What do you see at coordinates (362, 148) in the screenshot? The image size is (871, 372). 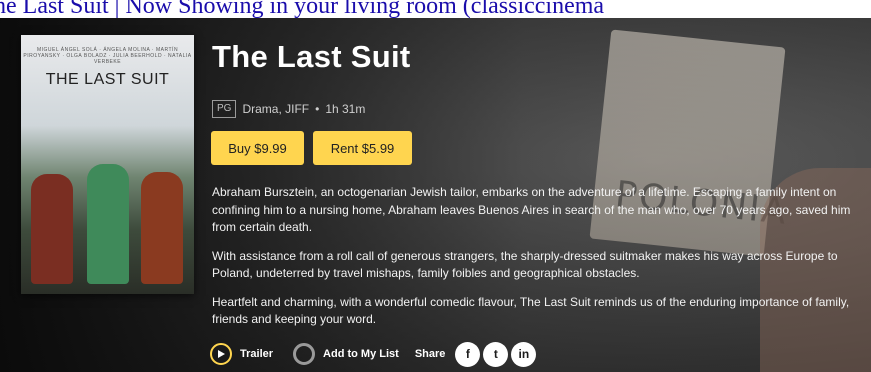 I see `rent-button: Rent $5.99` at bounding box center [362, 148].